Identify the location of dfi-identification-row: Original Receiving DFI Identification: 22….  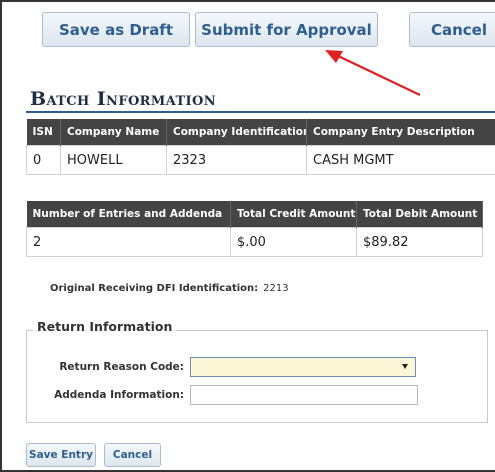
(169, 288).